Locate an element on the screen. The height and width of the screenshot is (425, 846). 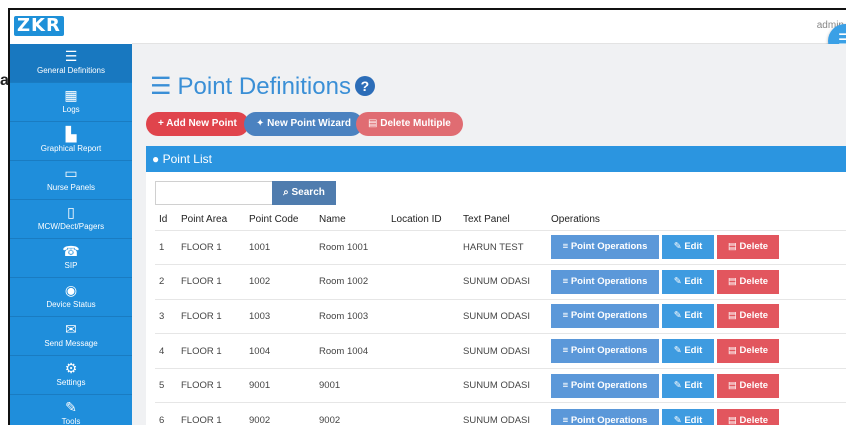
sidebar-item-label: MCW/Dect/Pagers is located at coordinates (71, 226).